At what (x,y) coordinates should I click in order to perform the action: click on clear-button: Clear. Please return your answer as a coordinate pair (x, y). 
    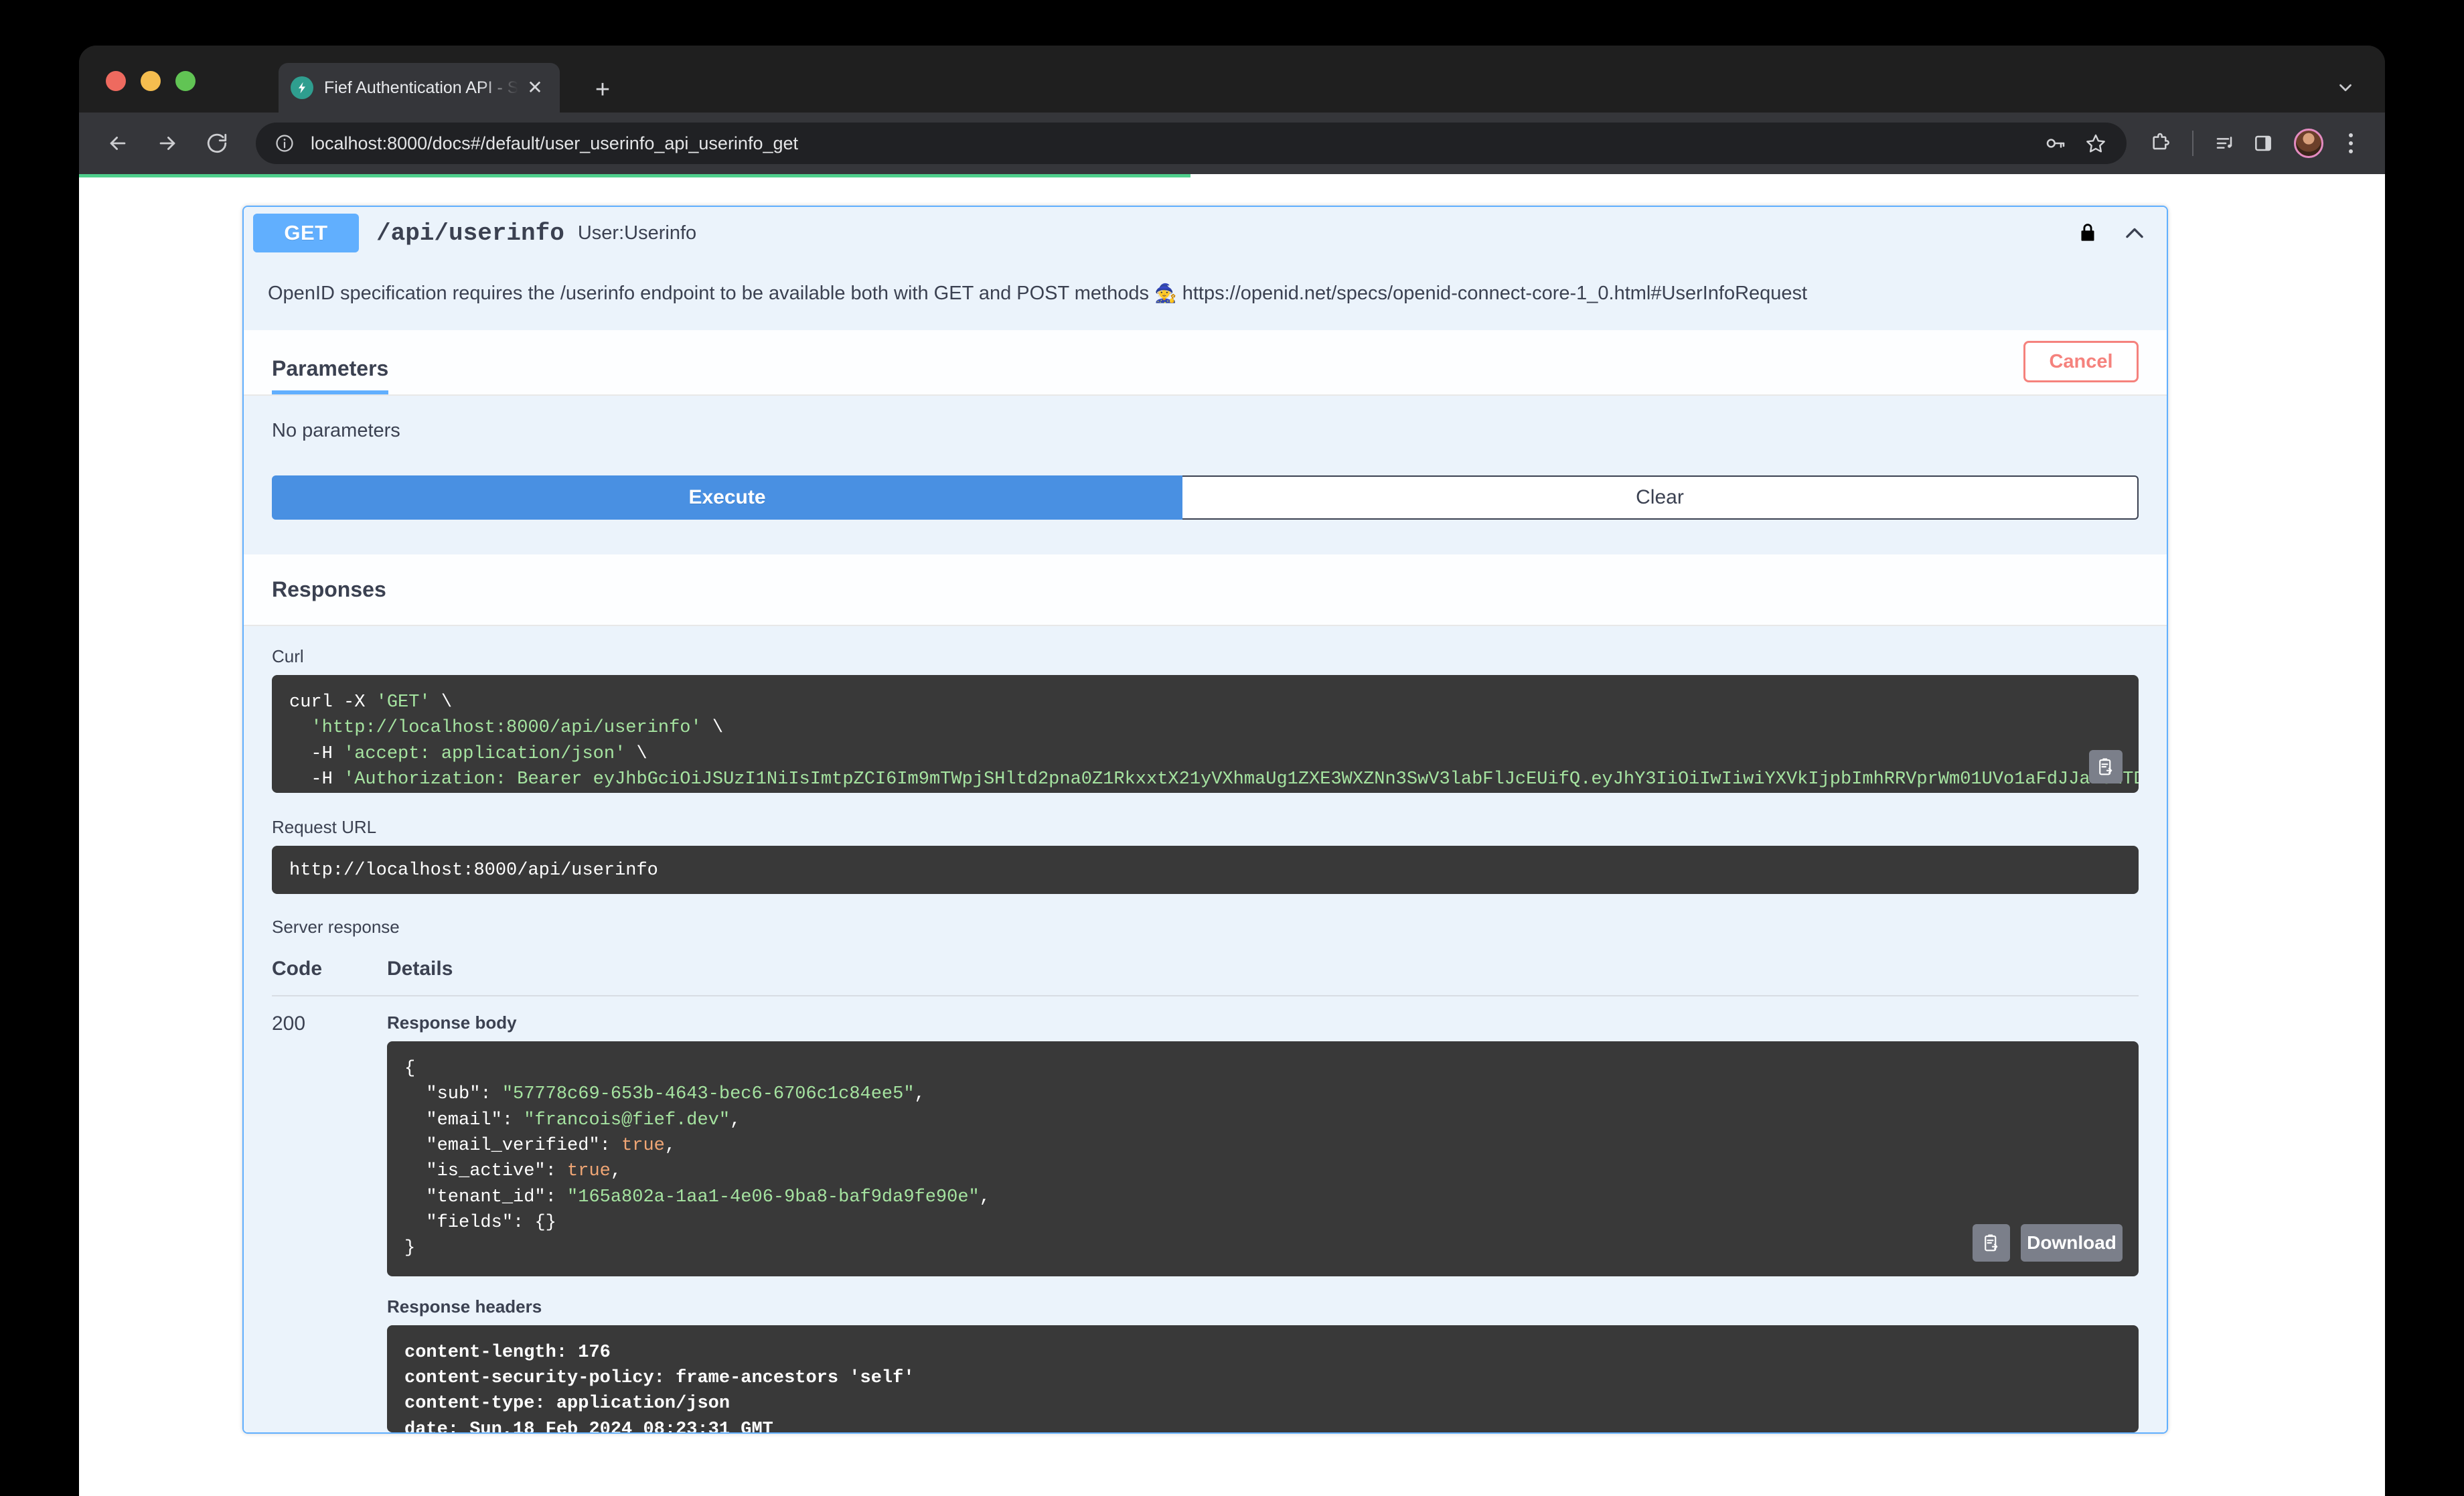
    Looking at the image, I should click on (1660, 498).